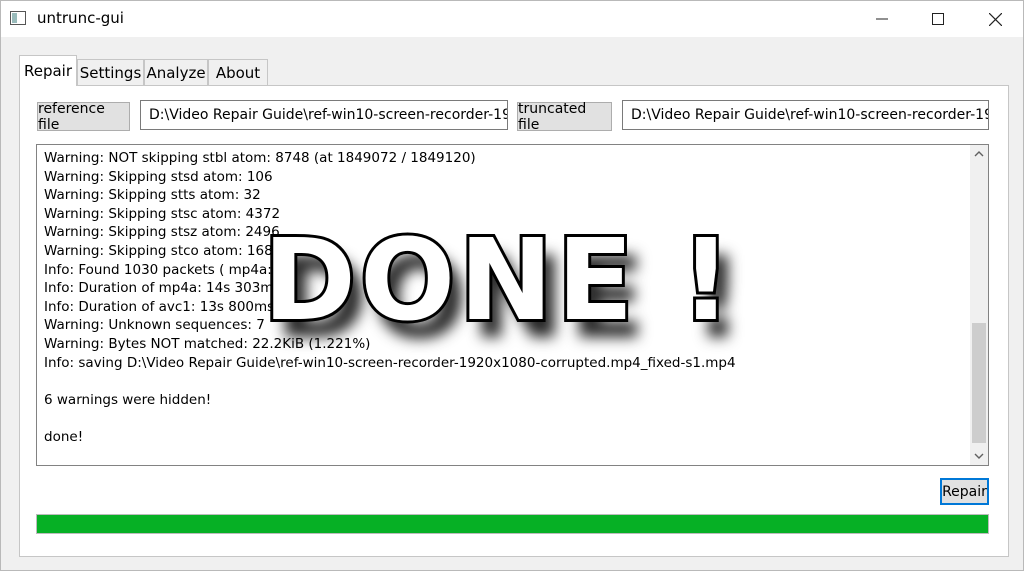  Describe the element at coordinates (964, 491) in the screenshot. I see `repair-button: Repair` at that location.